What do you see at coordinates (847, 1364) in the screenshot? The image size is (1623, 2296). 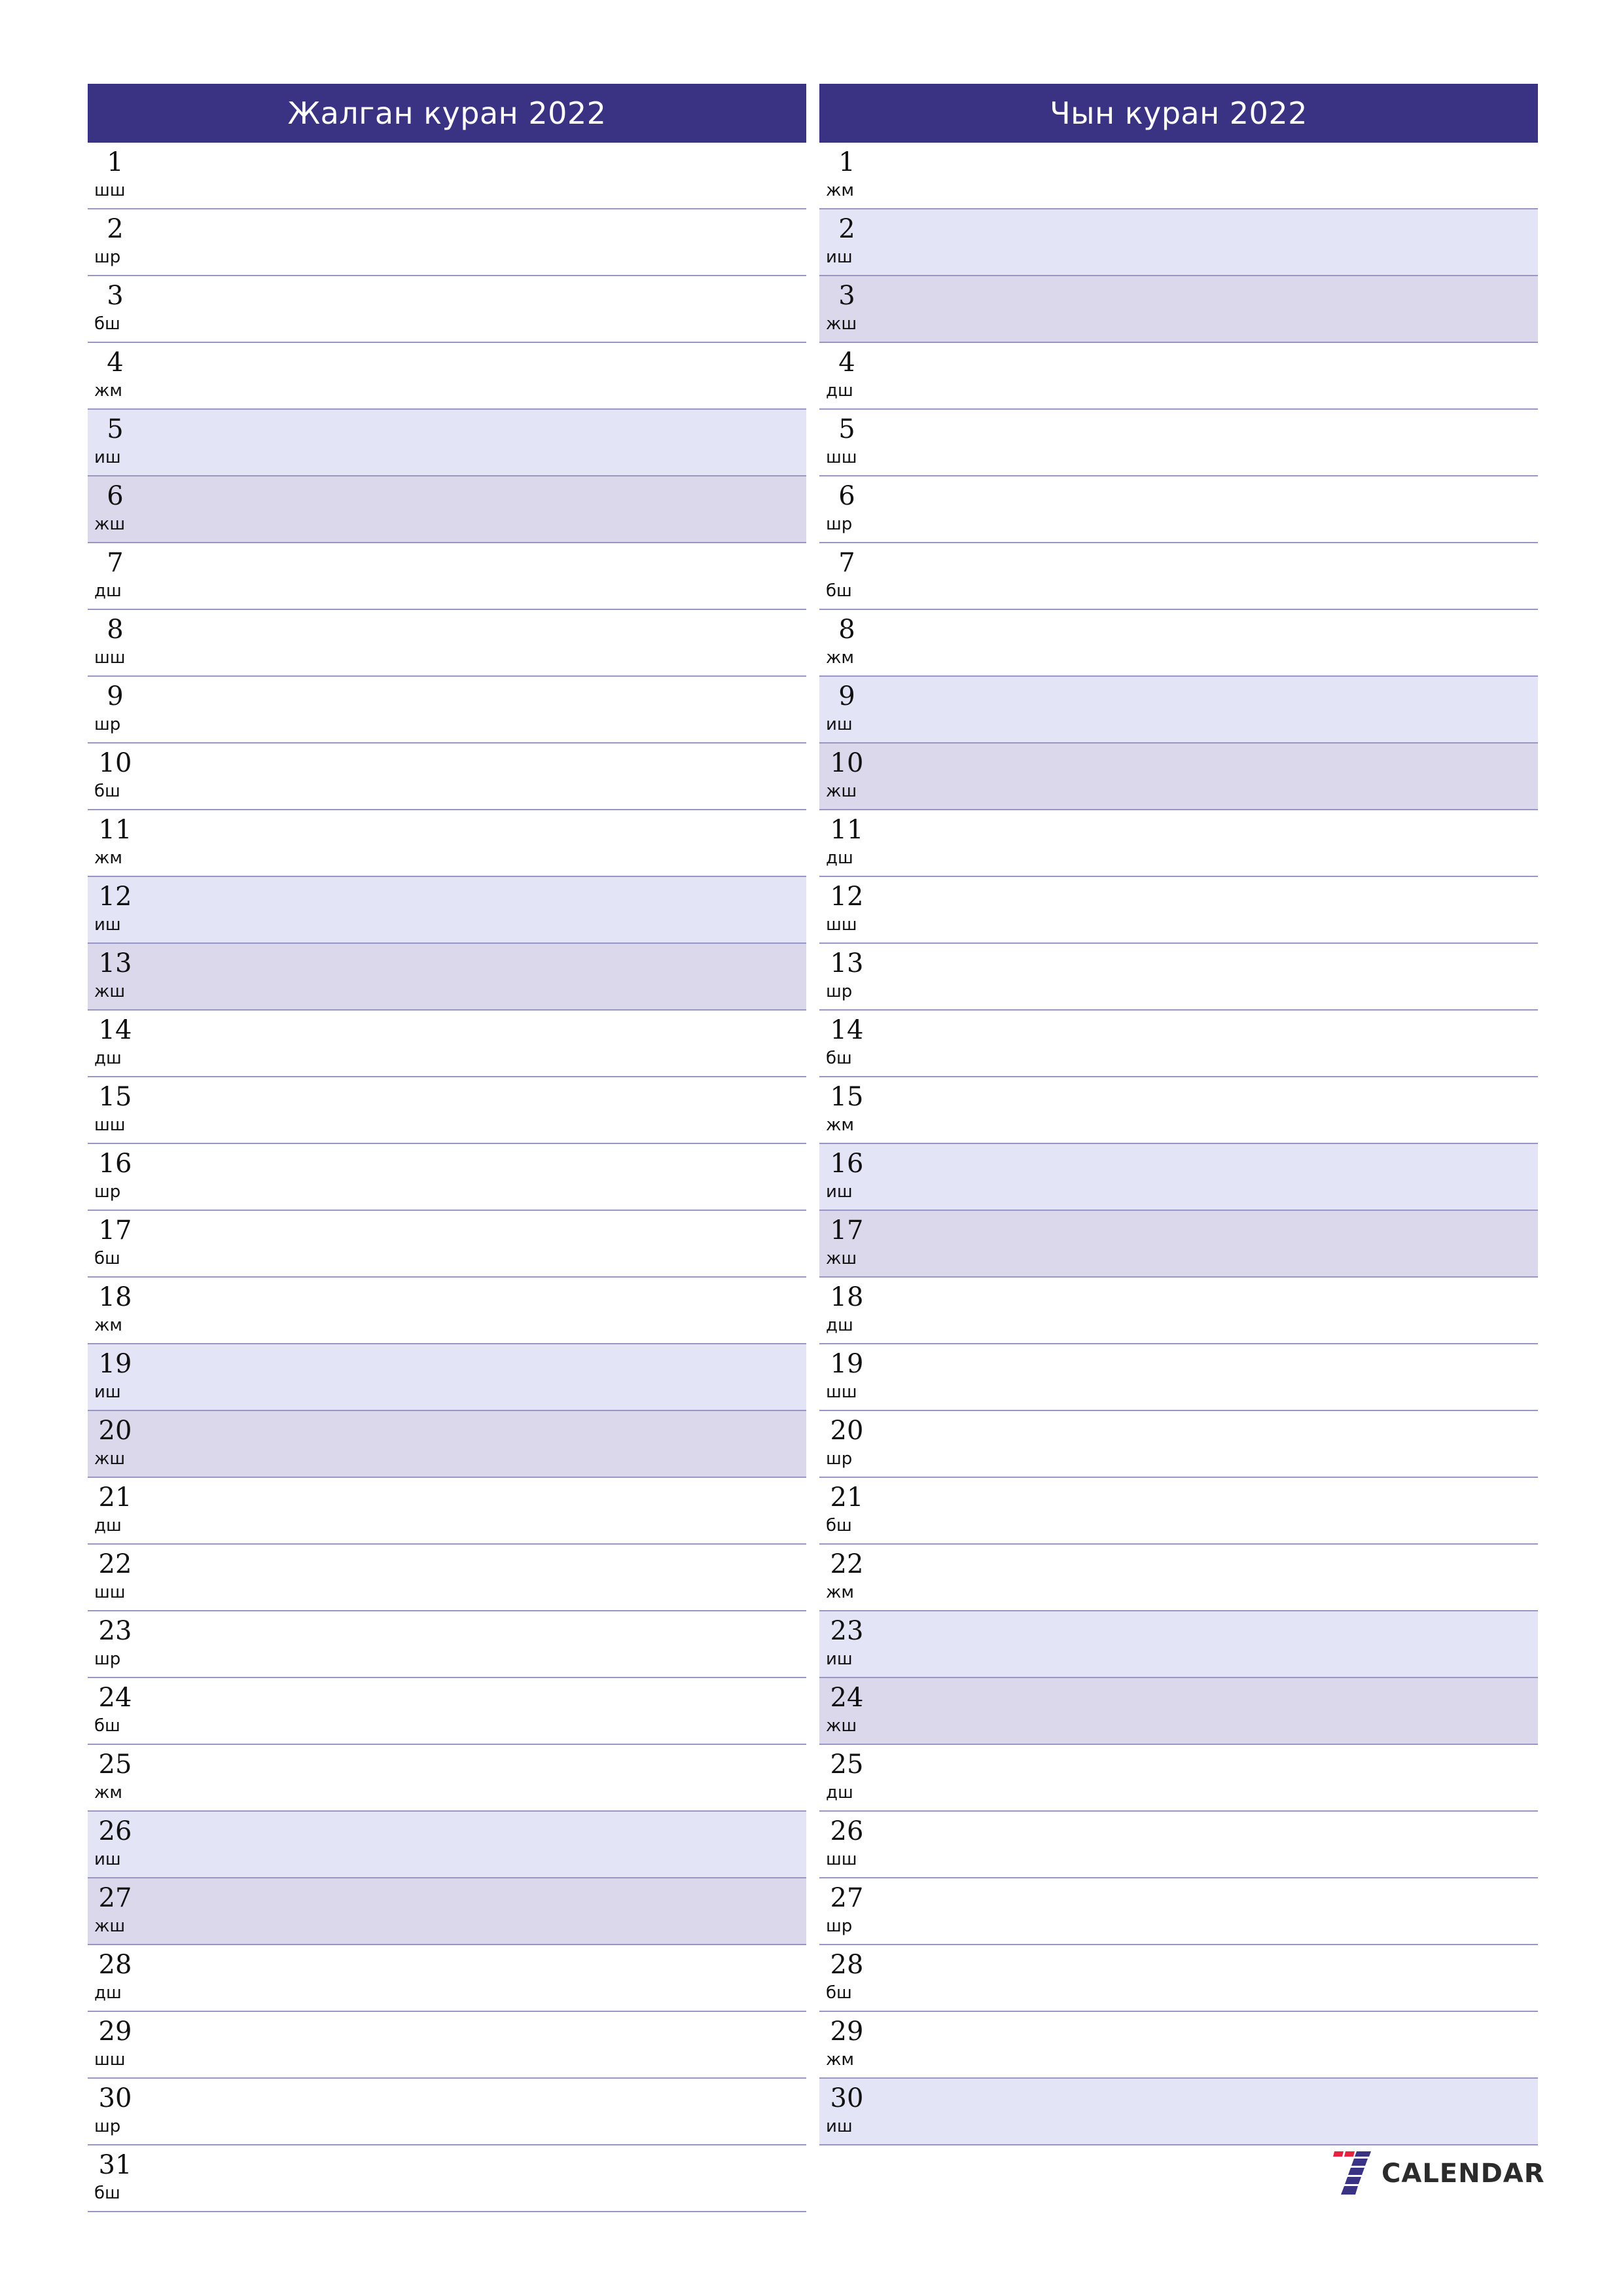 I see `day-number: 19` at bounding box center [847, 1364].